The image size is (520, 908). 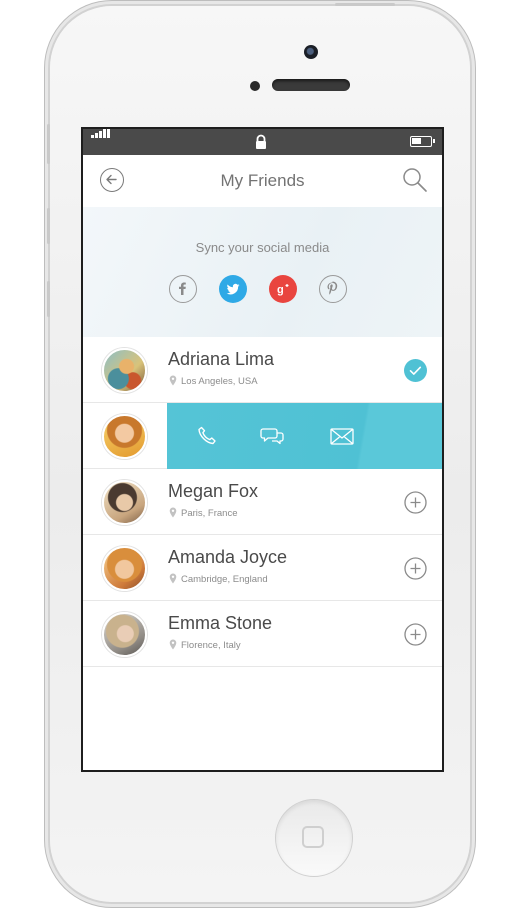 I want to click on facebook-button, so click(x=183, y=289).